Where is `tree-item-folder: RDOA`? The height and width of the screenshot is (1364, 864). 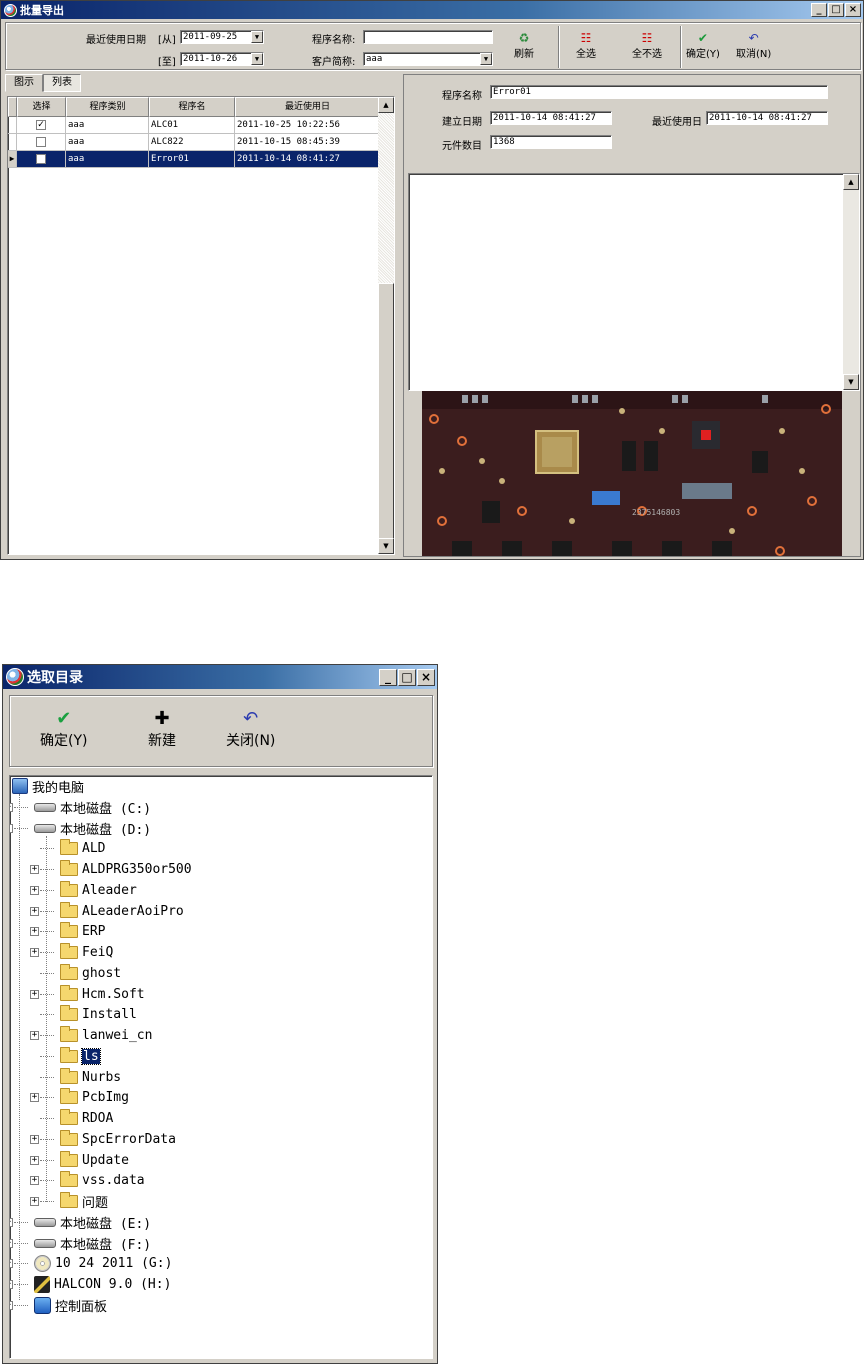 tree-item-folder: RDOA is located at coordinates (86, 1118).